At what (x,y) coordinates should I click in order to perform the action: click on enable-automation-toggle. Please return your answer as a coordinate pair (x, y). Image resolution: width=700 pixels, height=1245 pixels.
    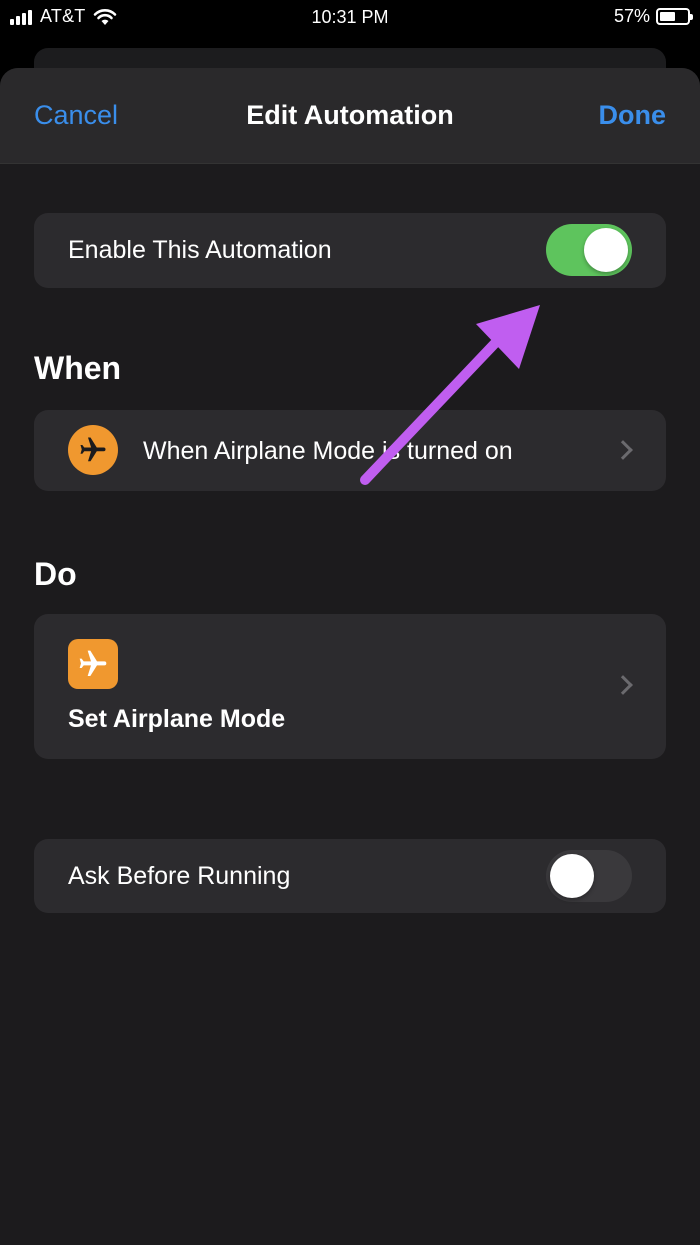
    Looking at the image, I should click on (589, 250).